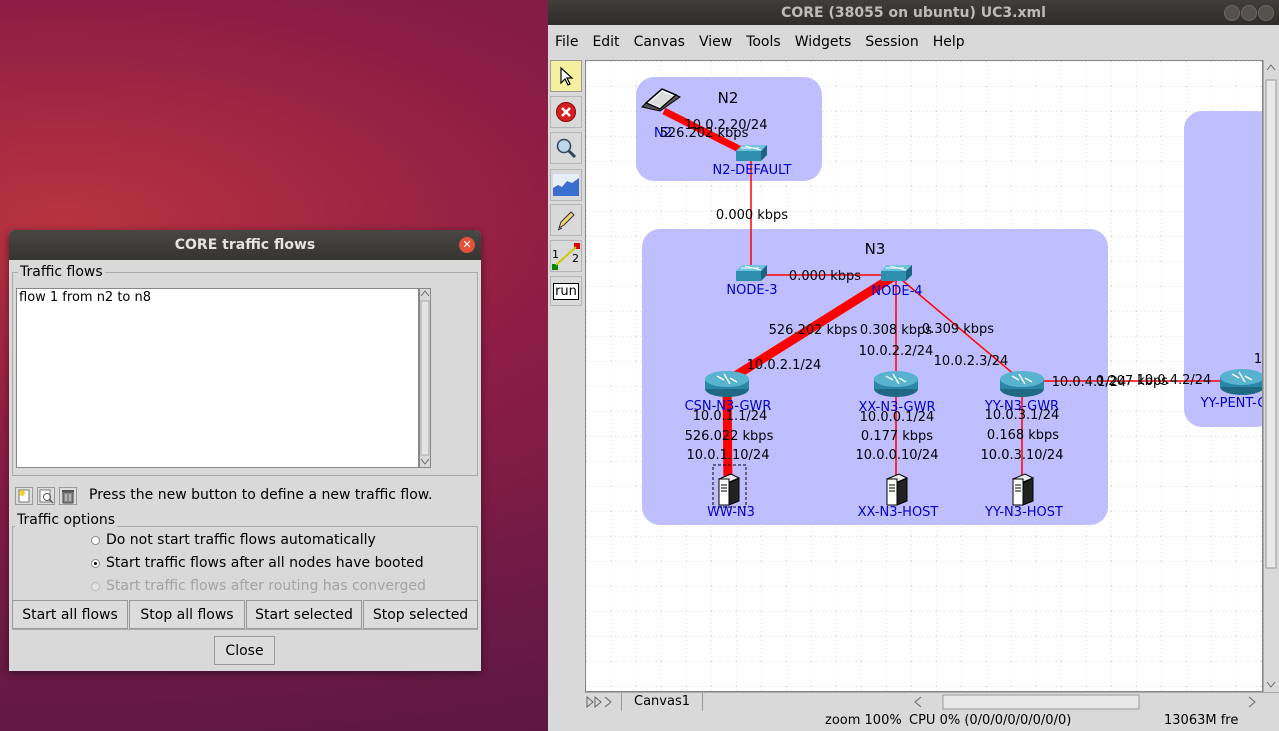  I want to click on menu-edit: Edit, so click(605, 42).